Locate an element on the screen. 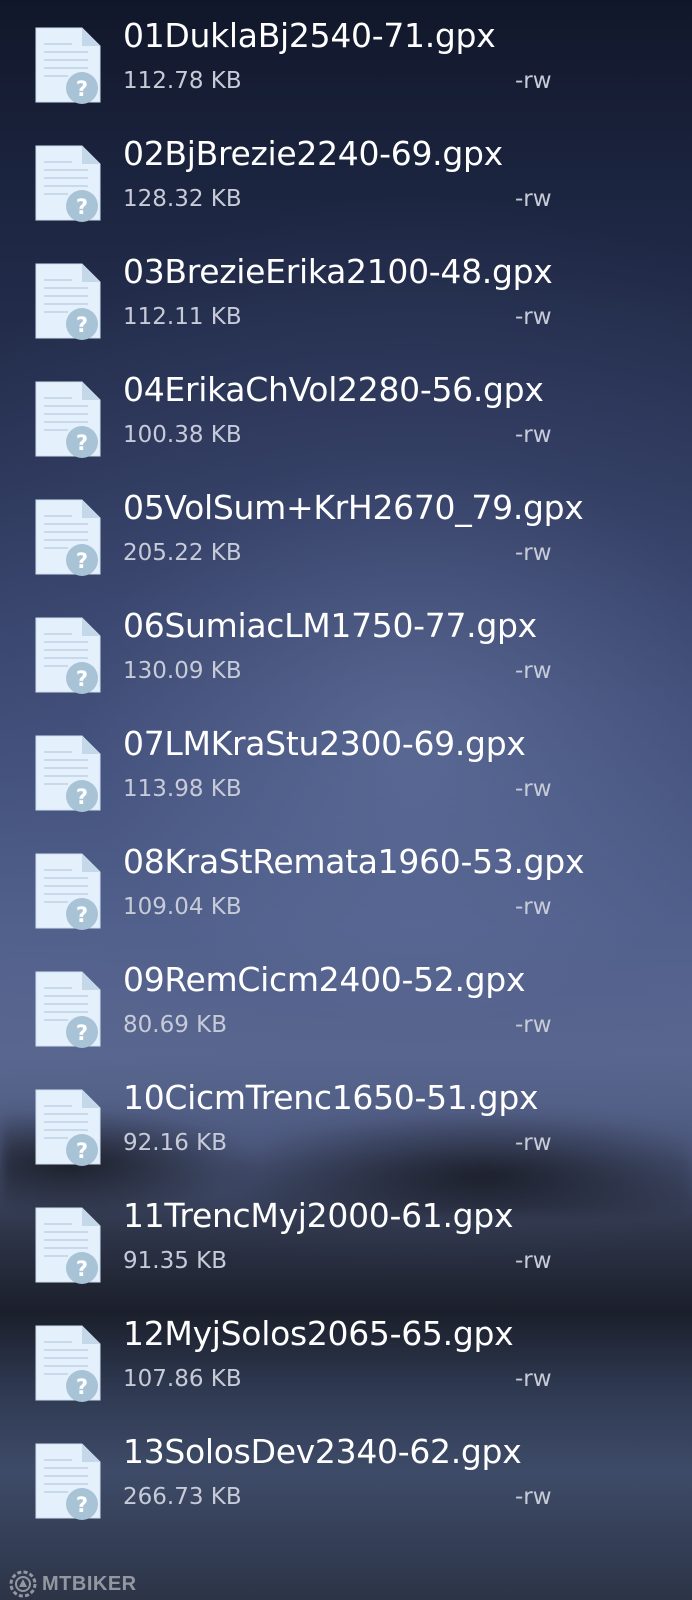 The width and height of the screenshot is (692, 1600). file-size: 130.09 KB is located at coordinates (182, 671).